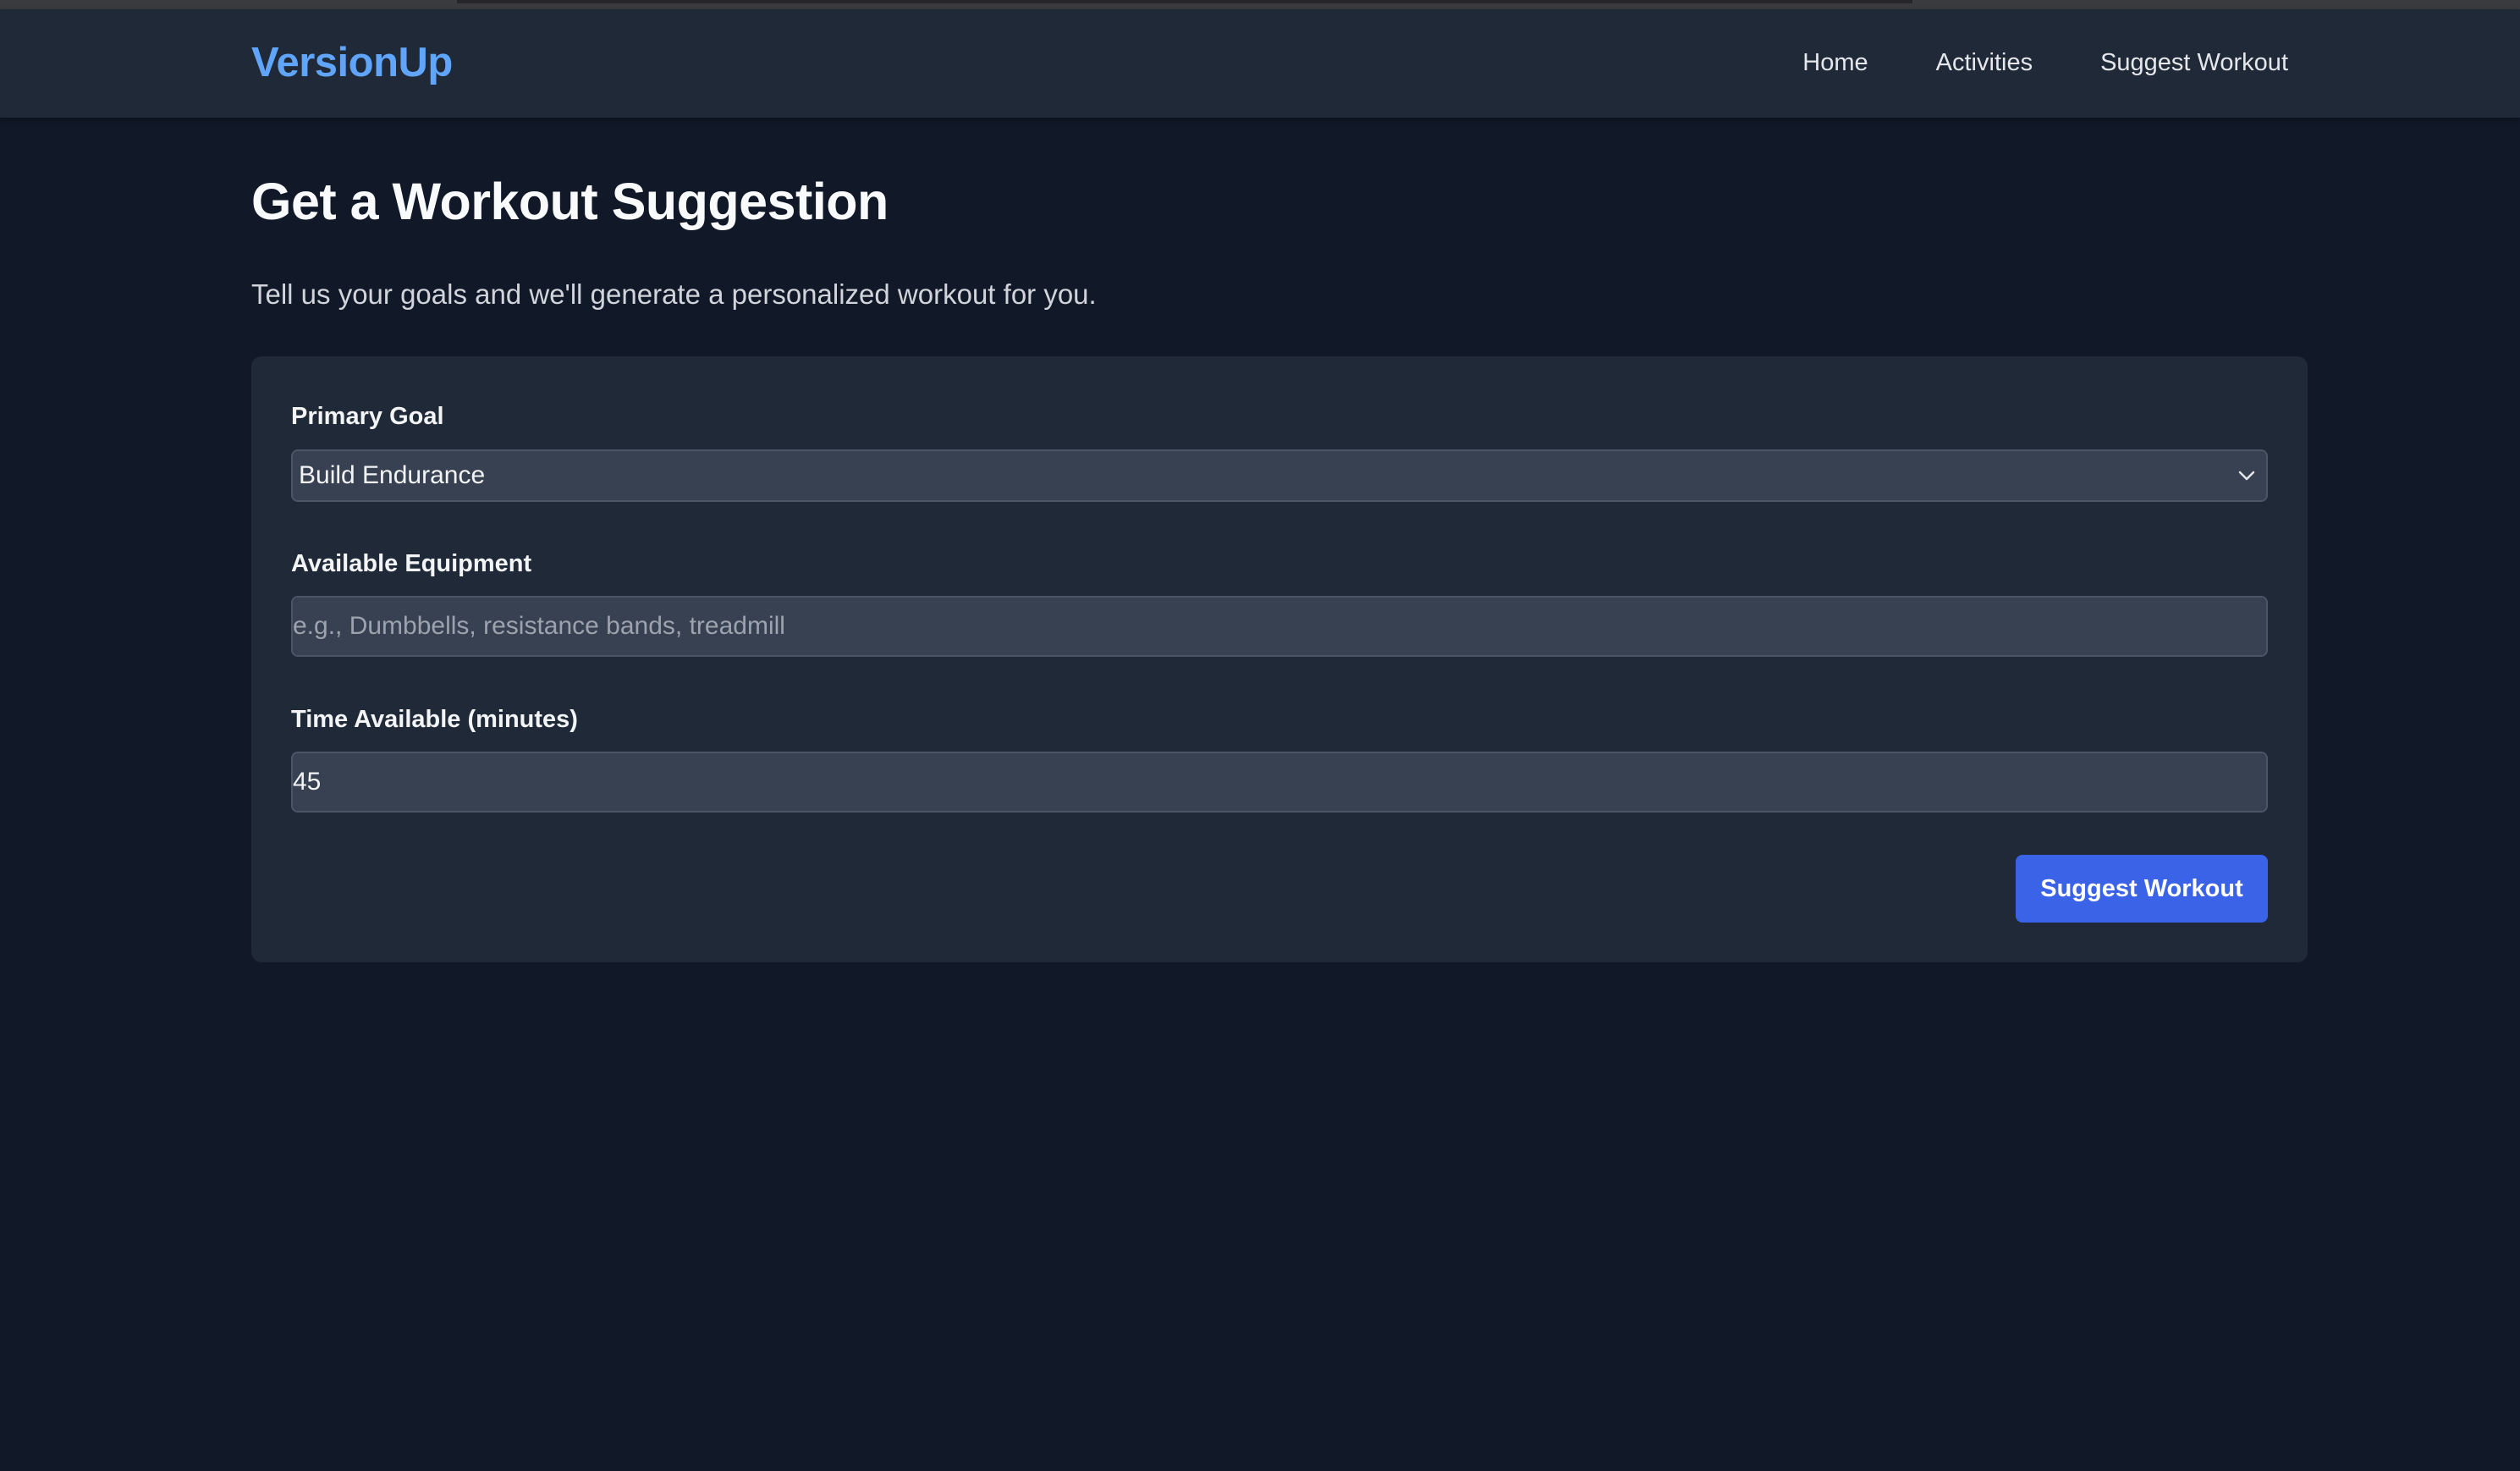 This screenshot has width=2520, height=1471. What do you see at coordinates (352, 63) in the screenshot?
I see `brand-logo: VersionUp` at bounding box center [352, 63].